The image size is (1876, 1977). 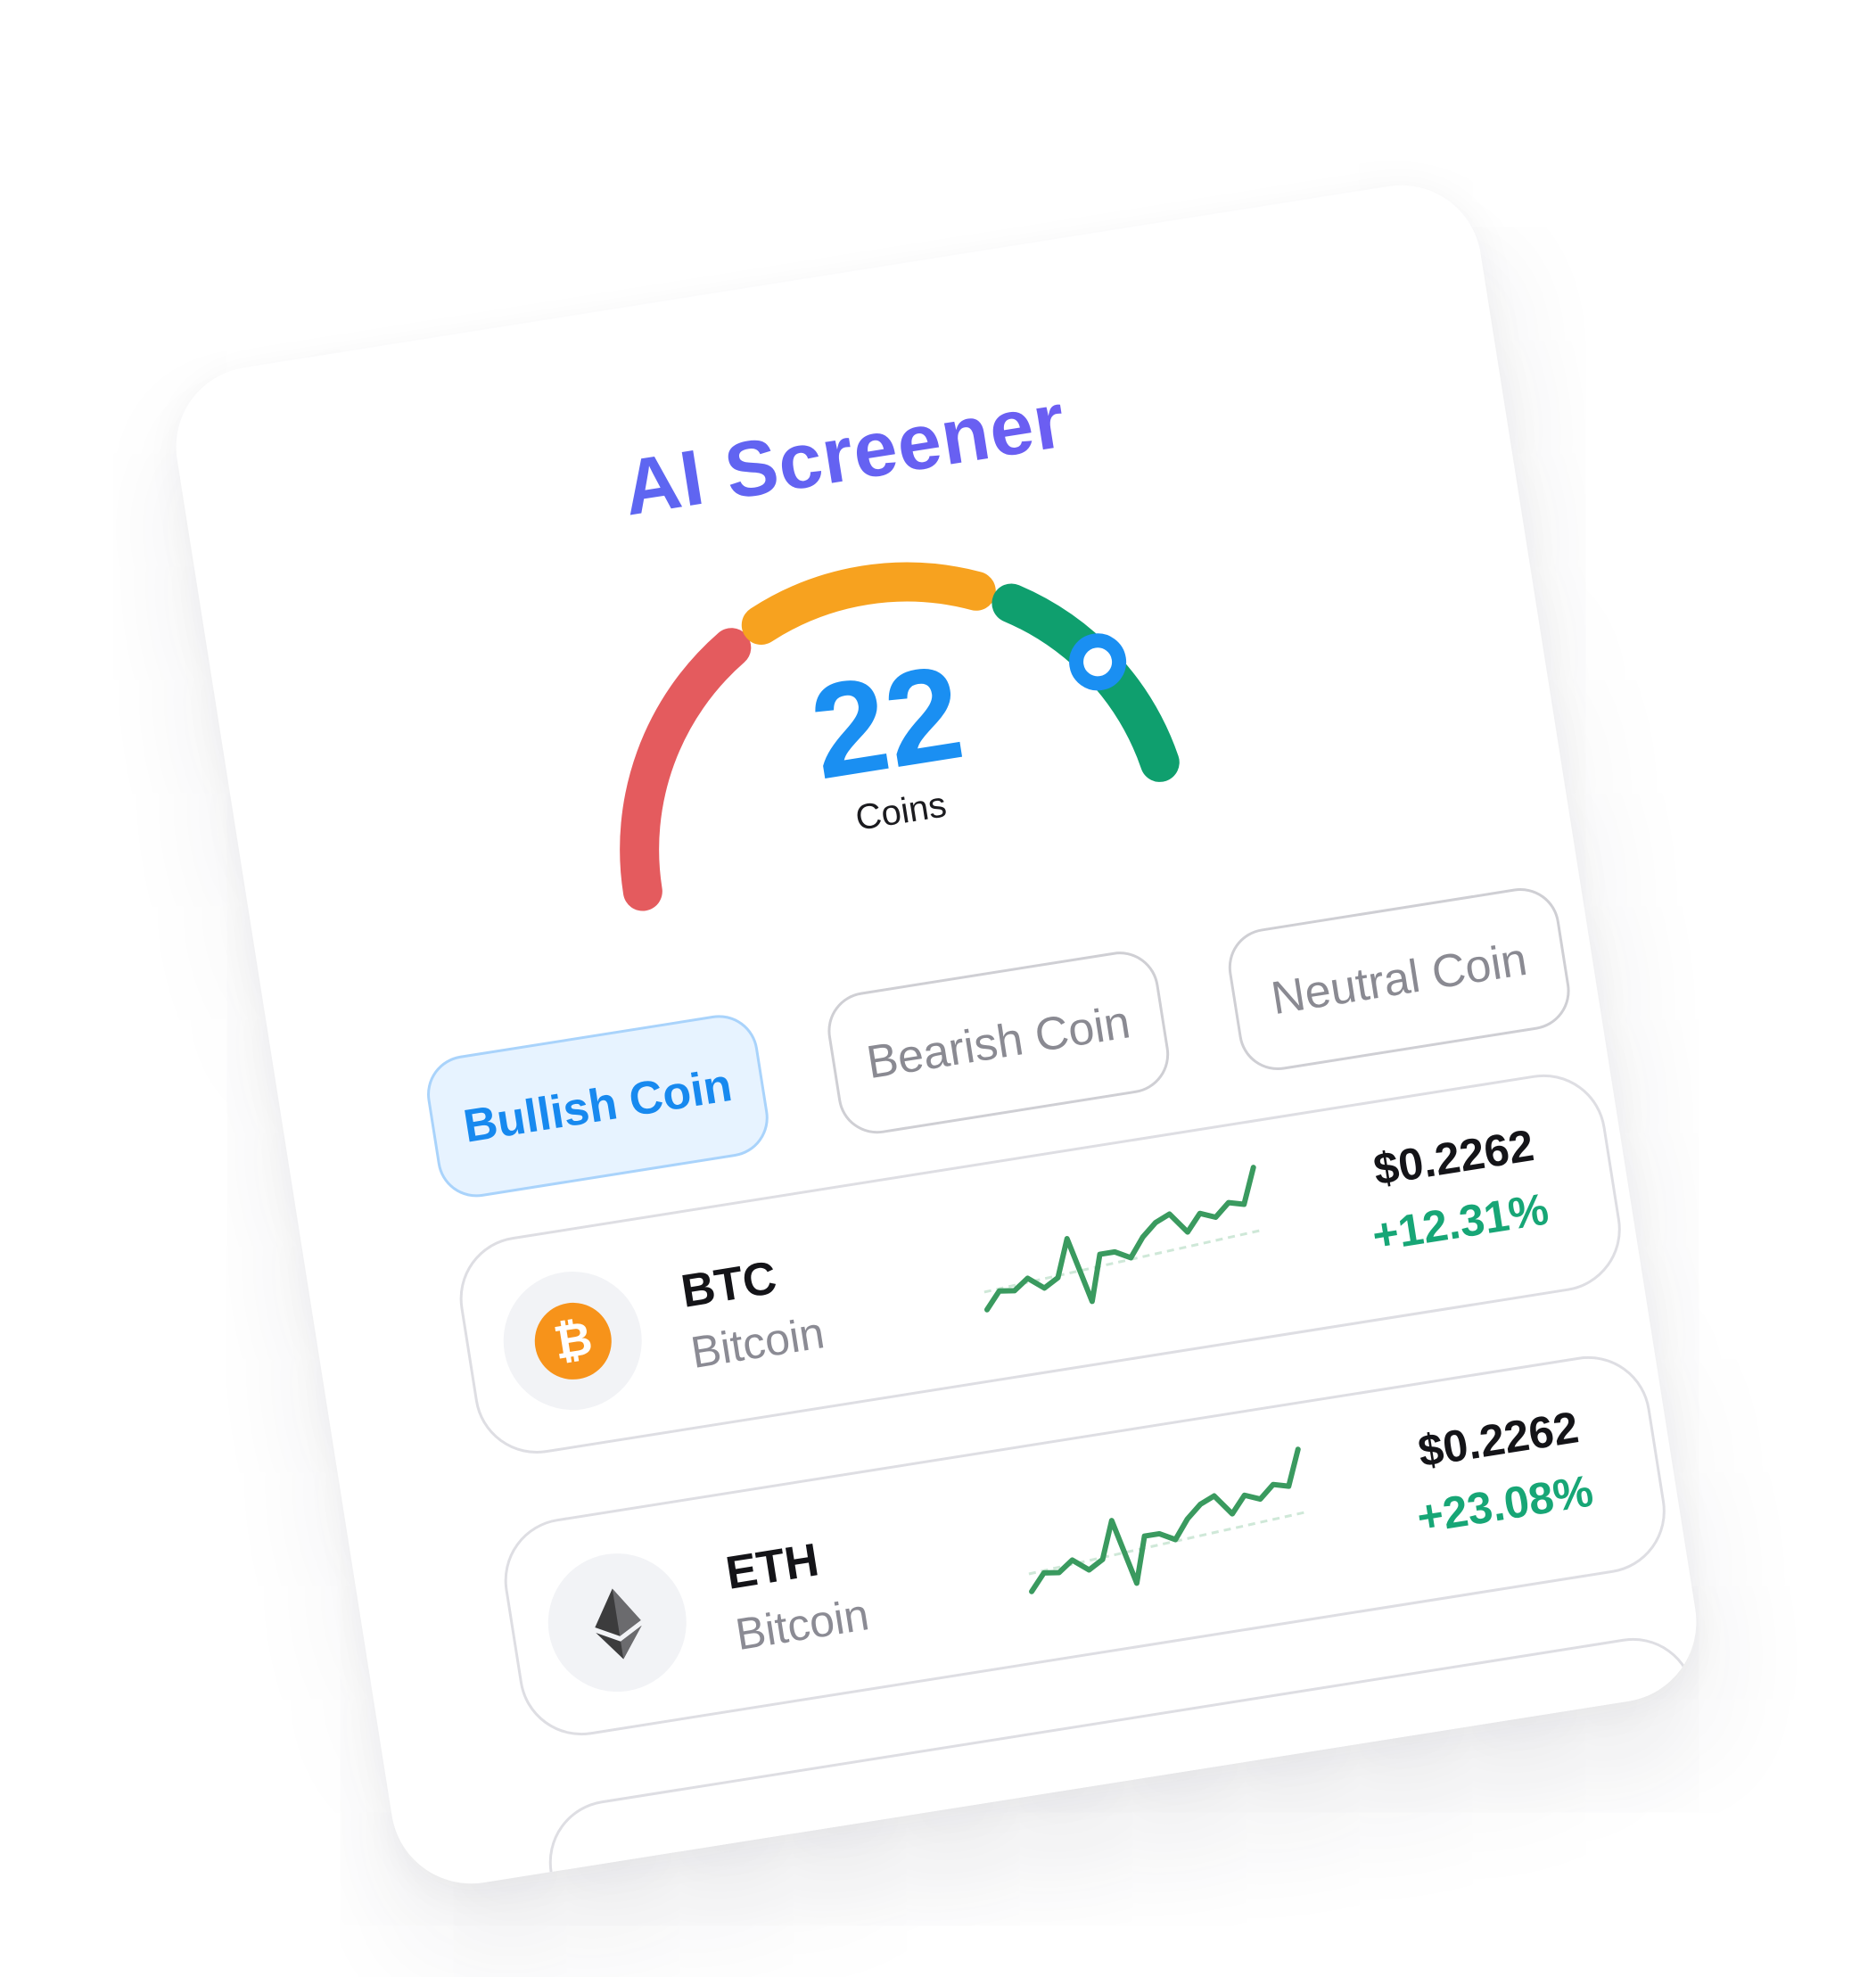 What do you see at coordinates (1505, 1504) in the screenshot?
I see `coin-change: +23.08%` at bounding box center [1505, 1504].